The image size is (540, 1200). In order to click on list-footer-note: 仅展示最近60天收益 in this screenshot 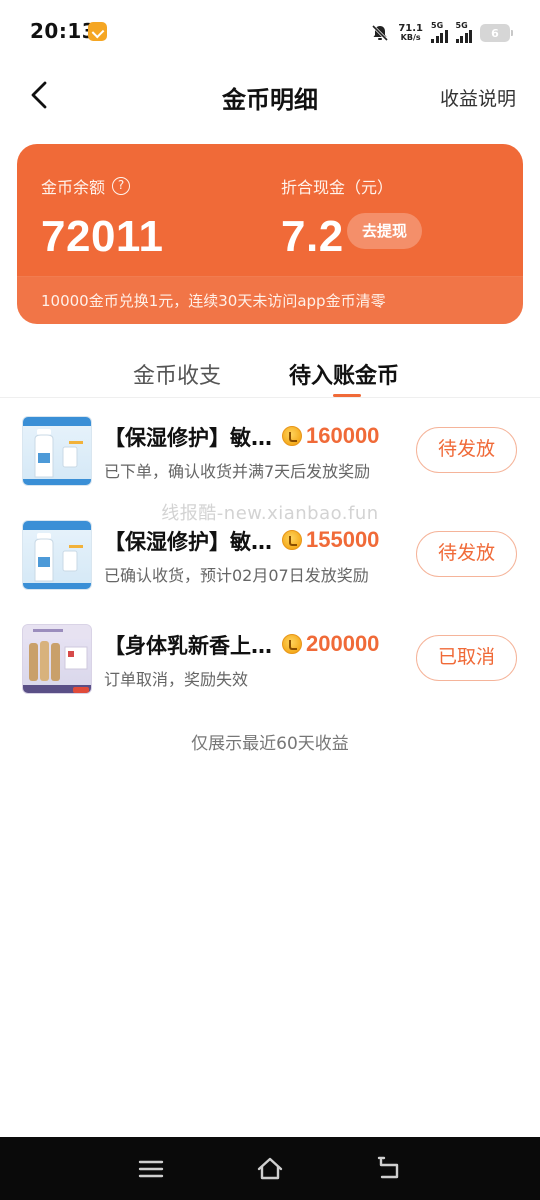, I will do `click(270, 744)`.